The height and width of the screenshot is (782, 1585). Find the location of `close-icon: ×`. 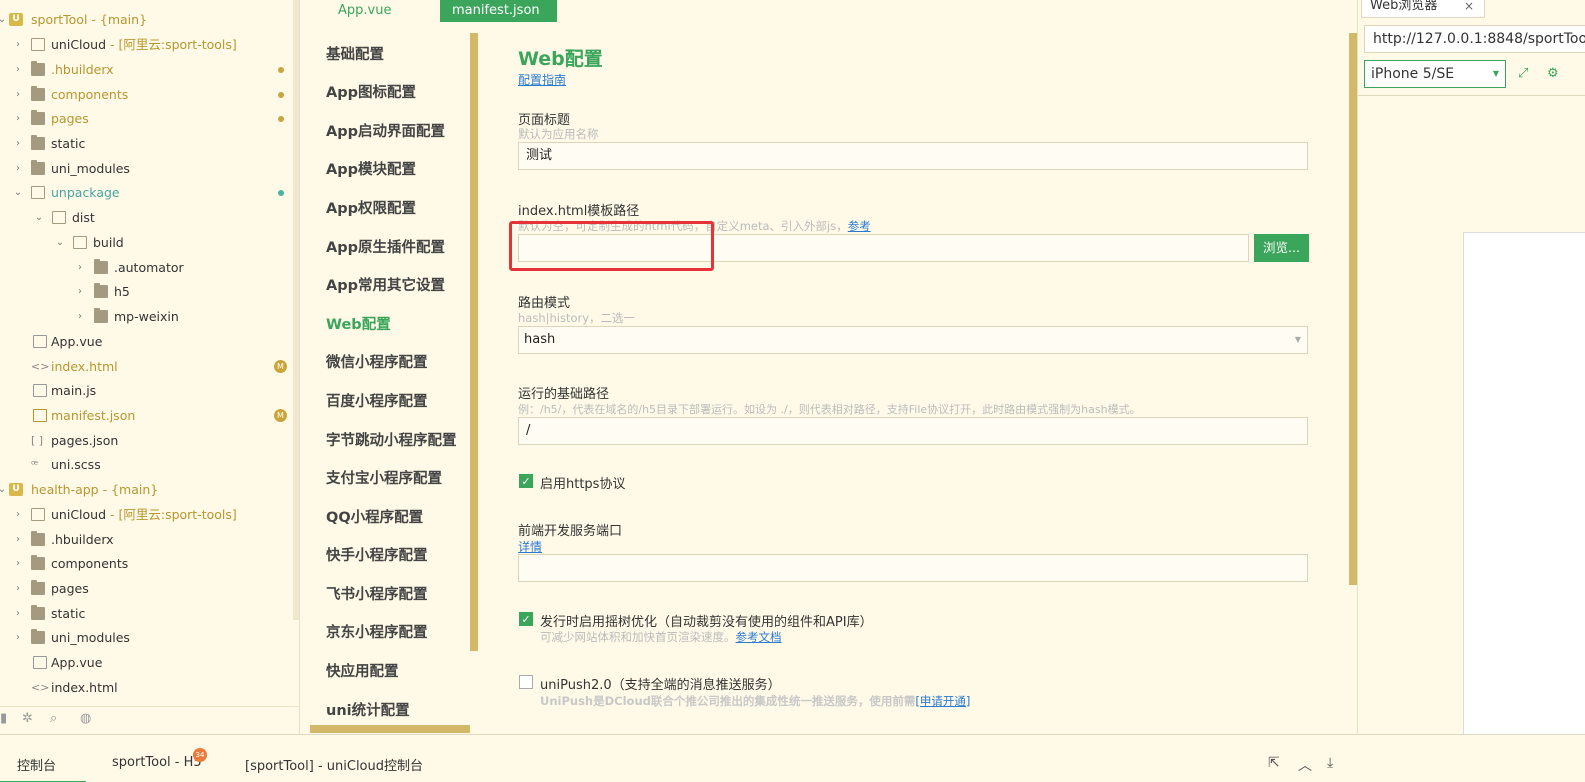

close-icon: × is located at coordinates (1469, 6).